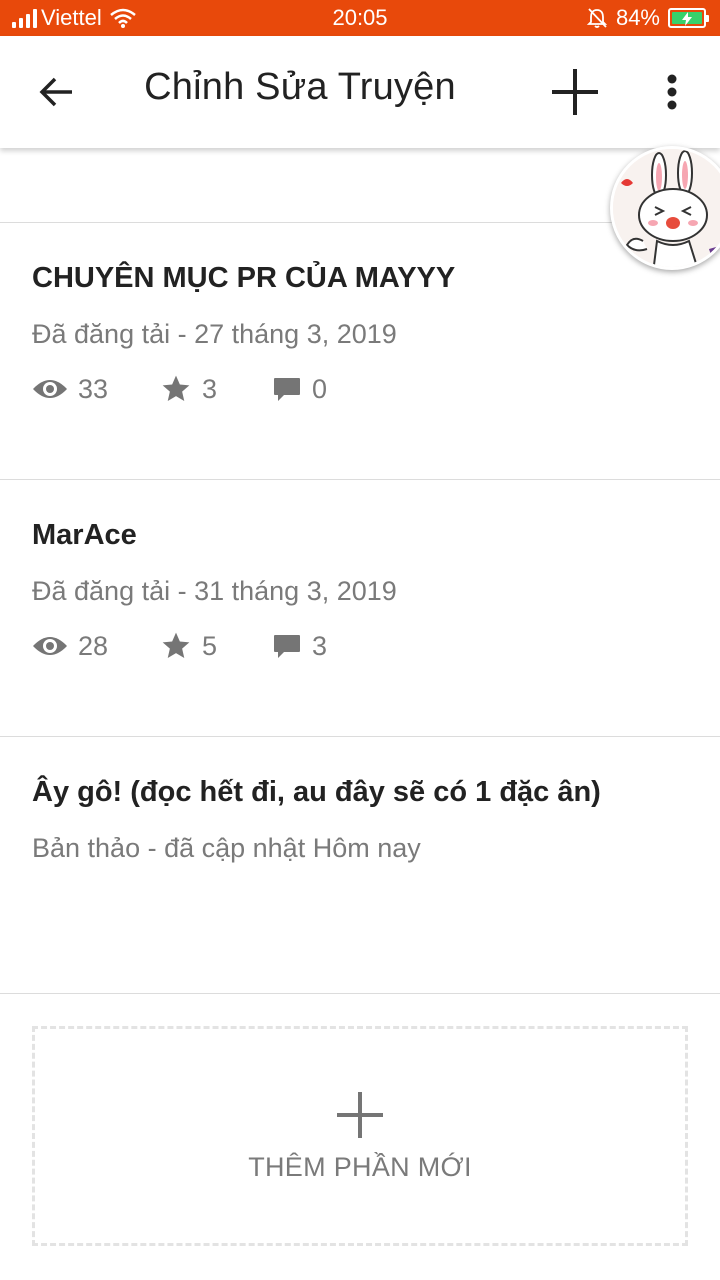 This screenshot has height=1280, width=720. What do you see at coordinates (360, 993) in the screenshot?
I see `list-divider` at bounding box center [360, 993].